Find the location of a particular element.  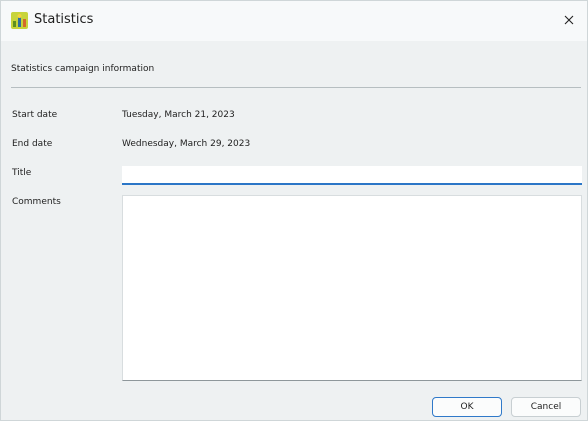

section-divider is located at coordinates (296, 87).